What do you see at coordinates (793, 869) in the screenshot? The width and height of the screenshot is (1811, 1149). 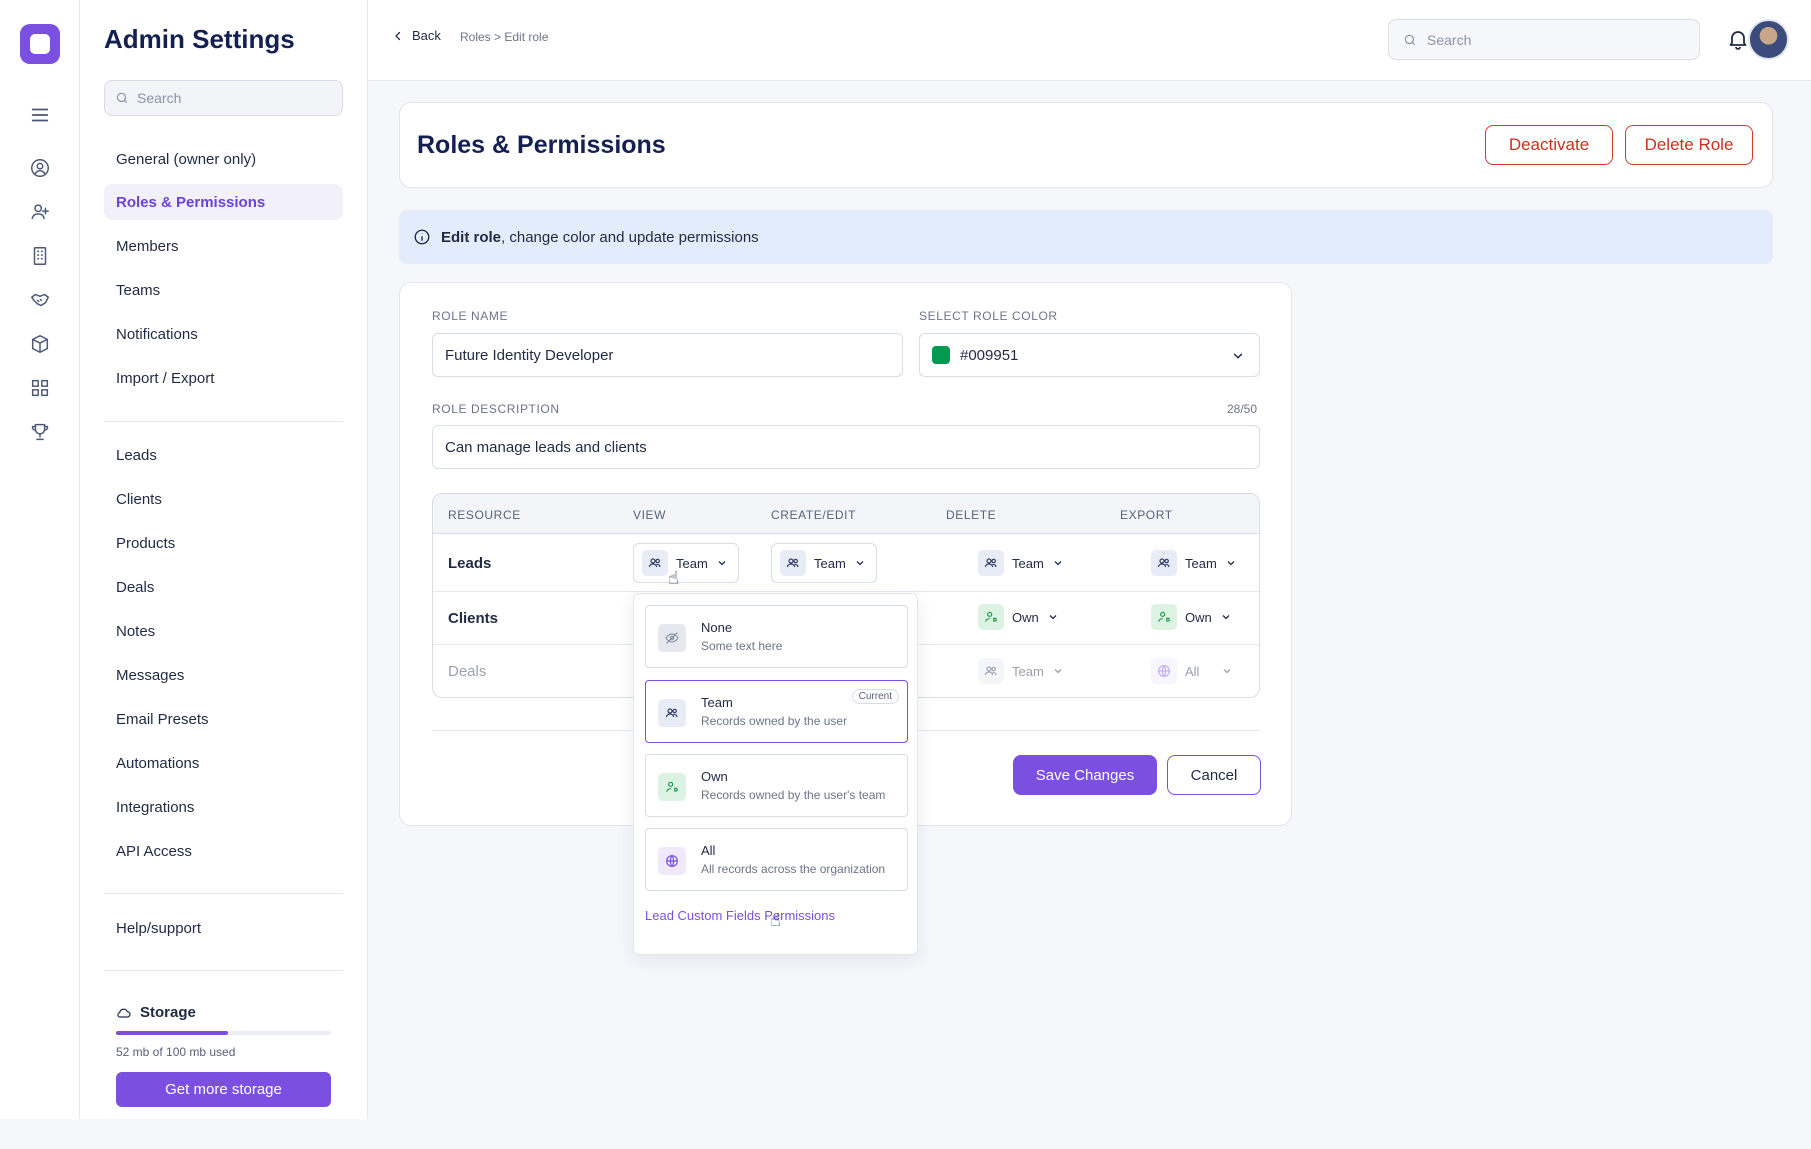 I see `option-description: All records across the organization` at bounding box center [793, 869].